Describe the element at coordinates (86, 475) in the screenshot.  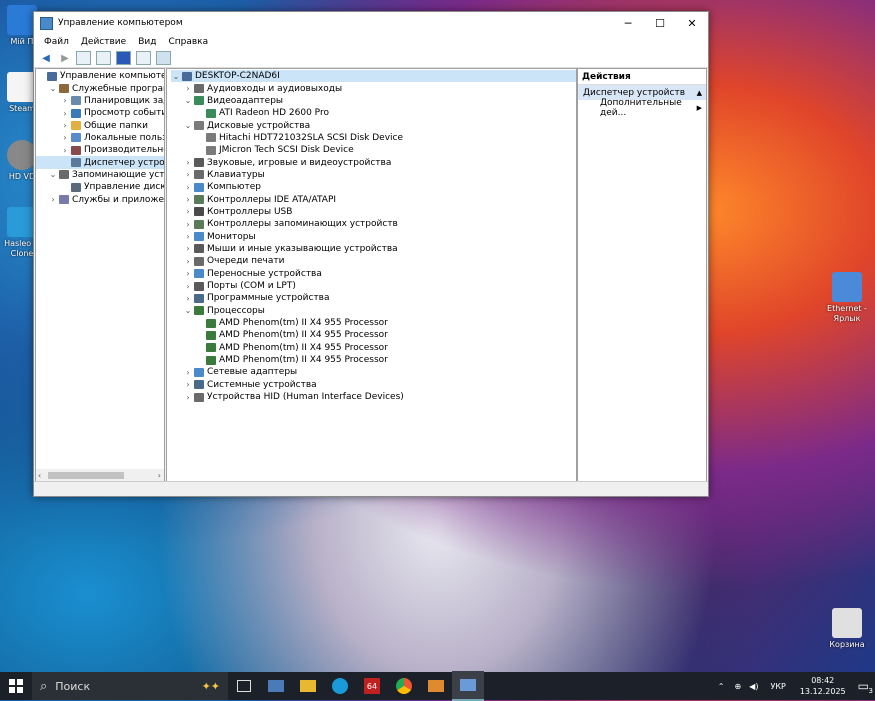
I see `scrollbar-thumb` at that location.